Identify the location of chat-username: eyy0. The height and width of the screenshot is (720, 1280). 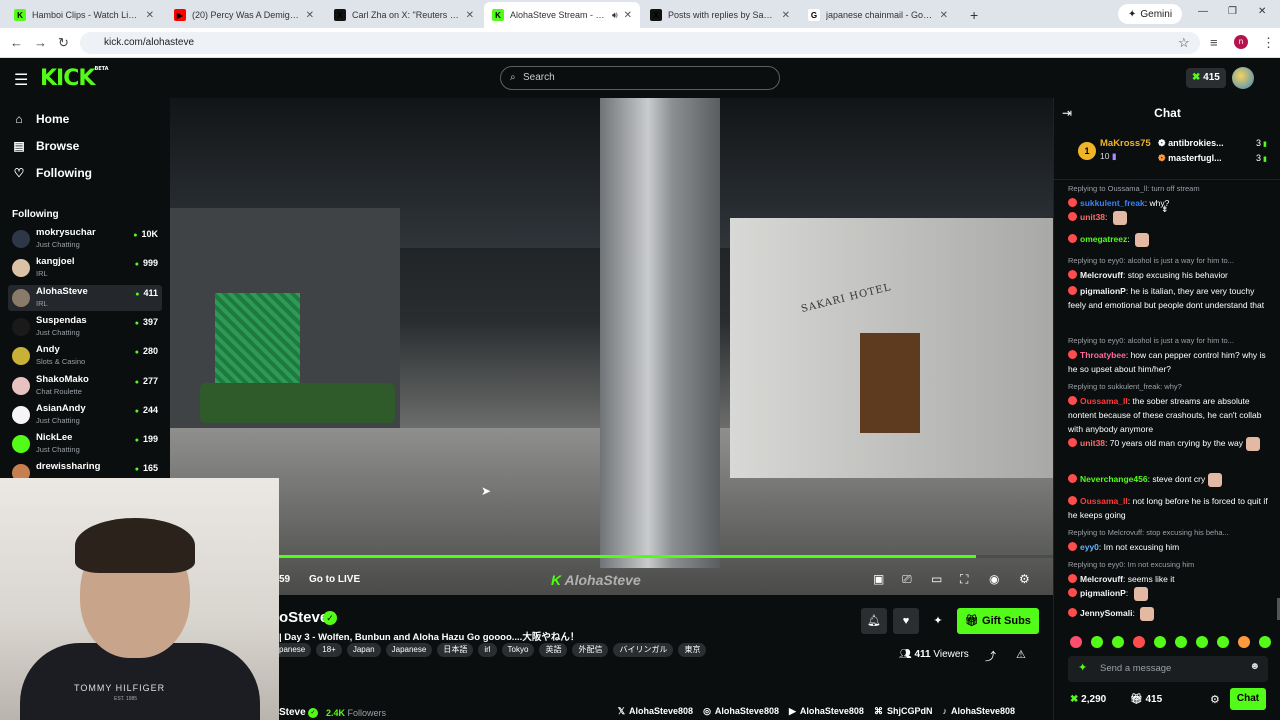
(1089, 547).